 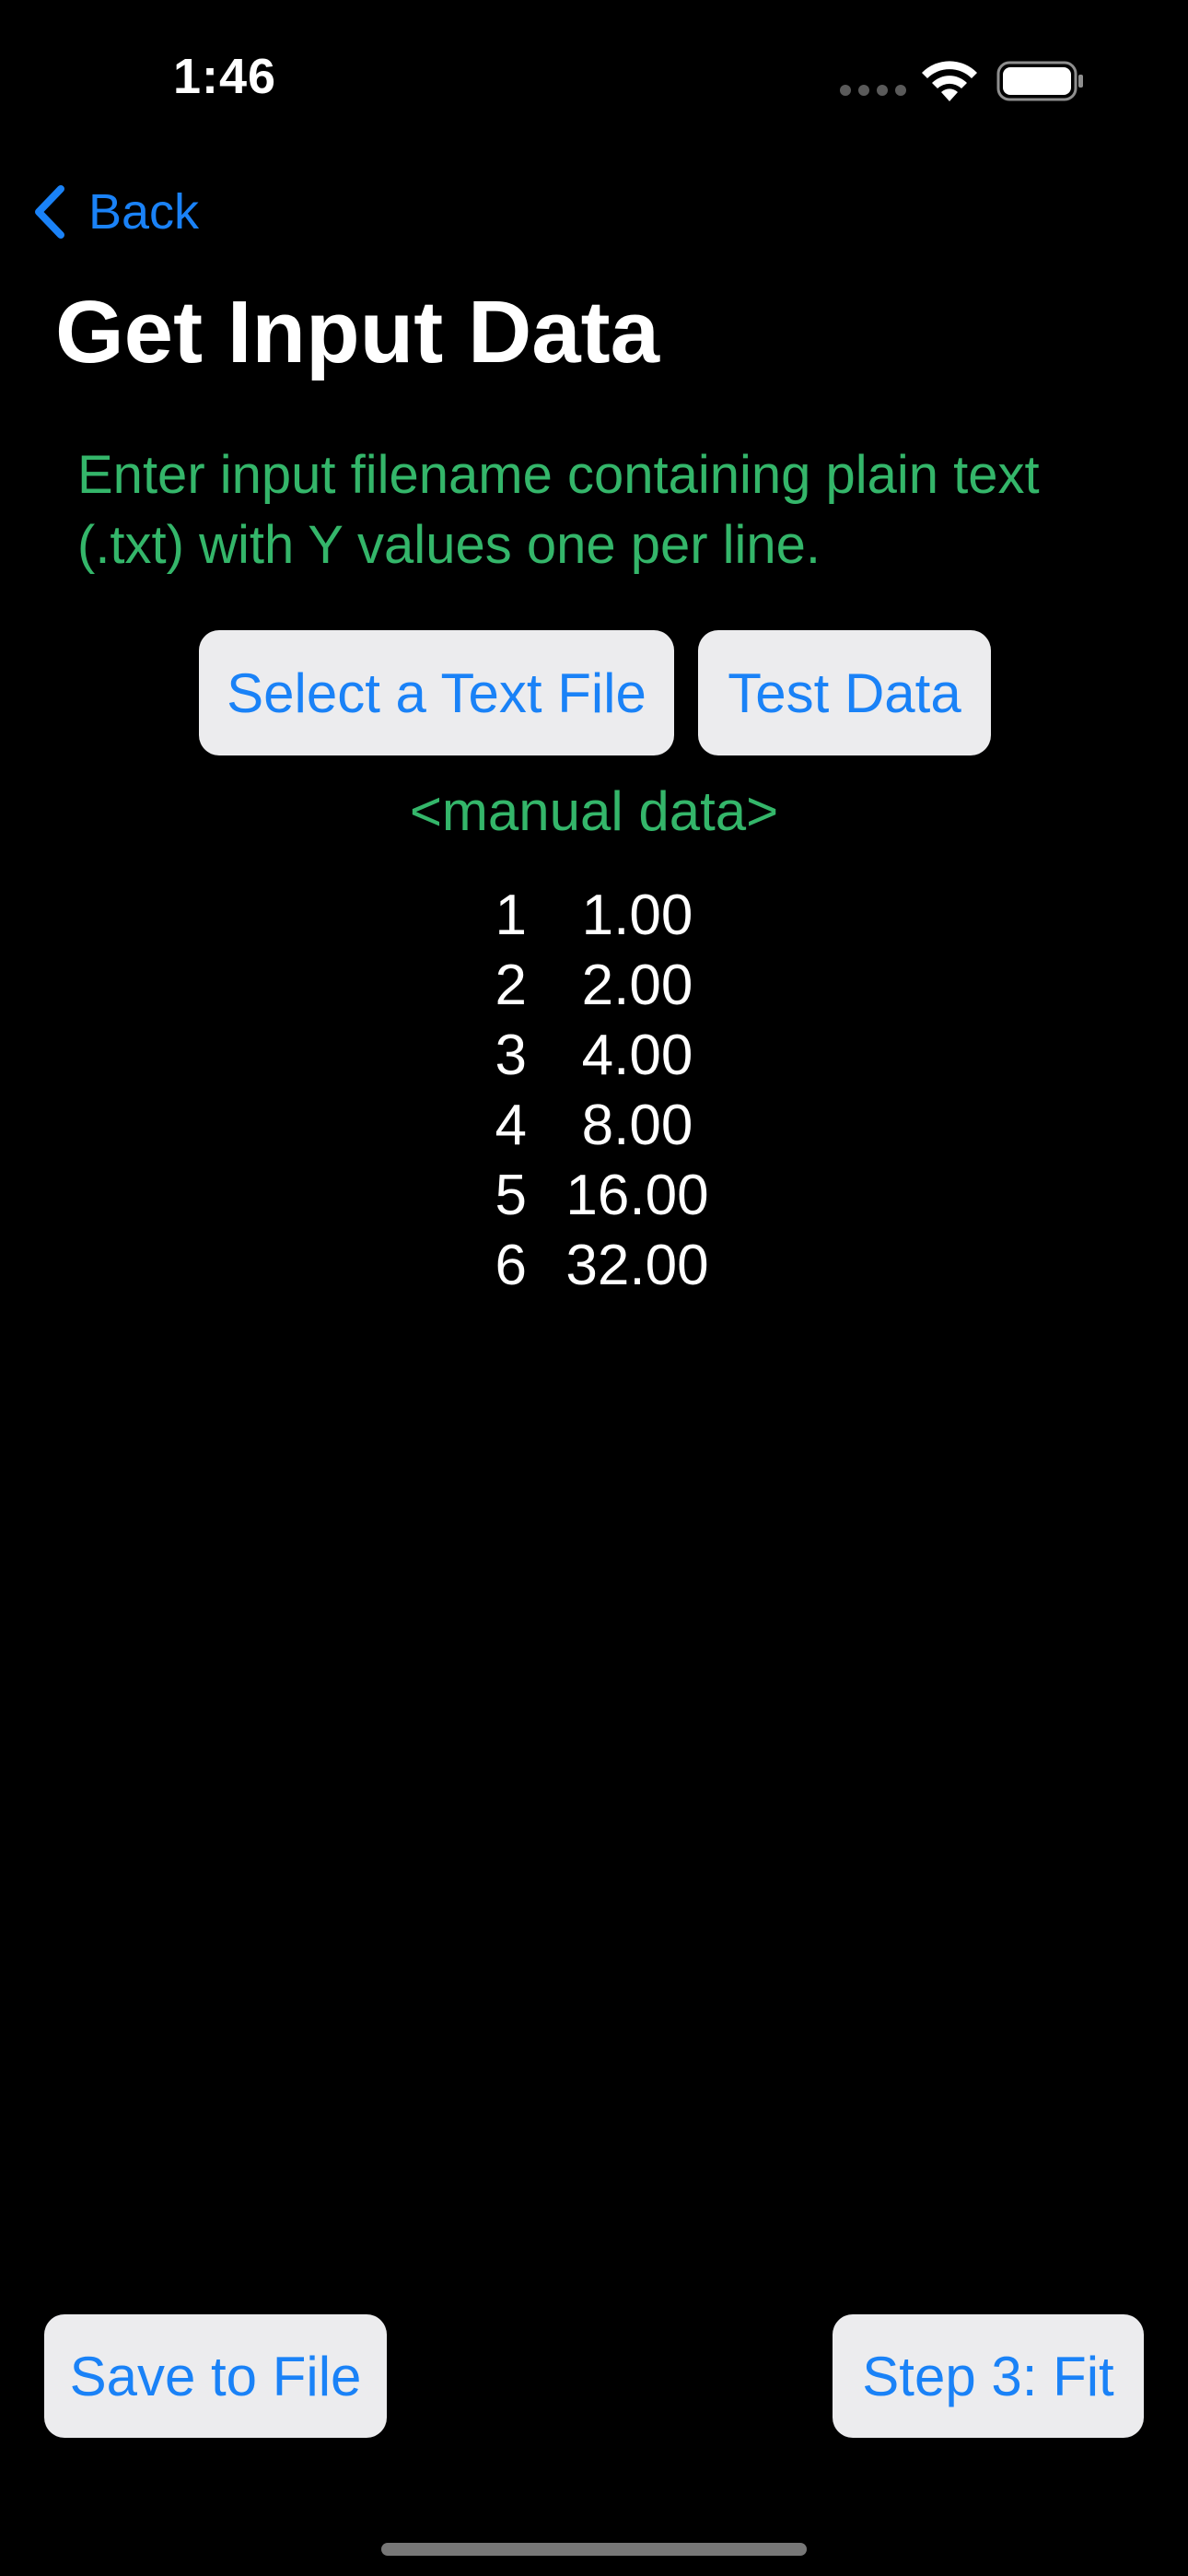 What do you see at coordinates (49, 212) in the screenshot?
I see `chevron-left-icon` at bounding box center [49, 212].